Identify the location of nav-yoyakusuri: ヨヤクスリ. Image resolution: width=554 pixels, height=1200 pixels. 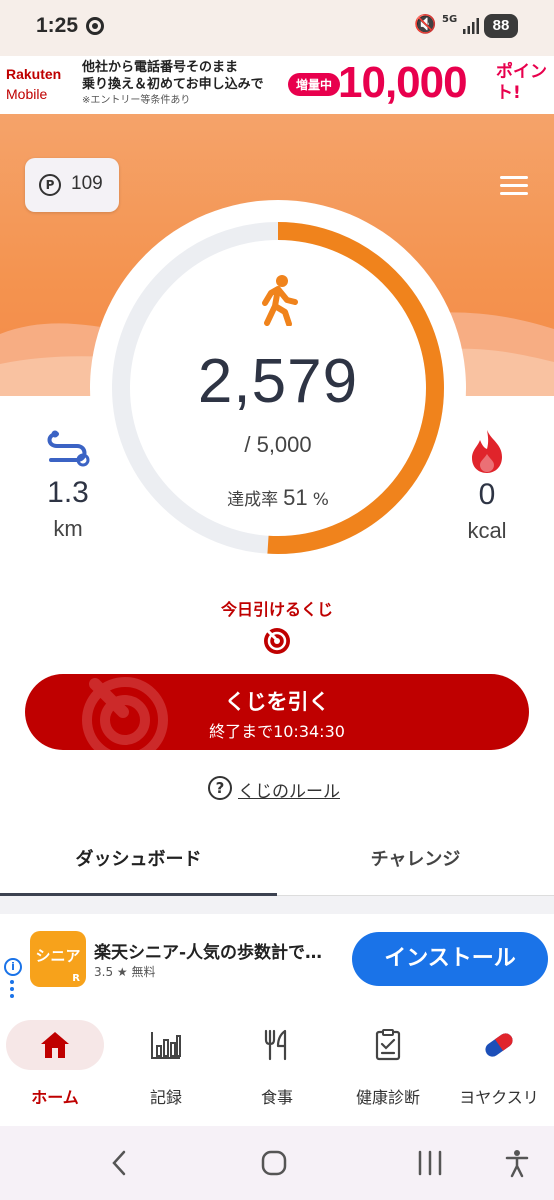
(499, 1069).